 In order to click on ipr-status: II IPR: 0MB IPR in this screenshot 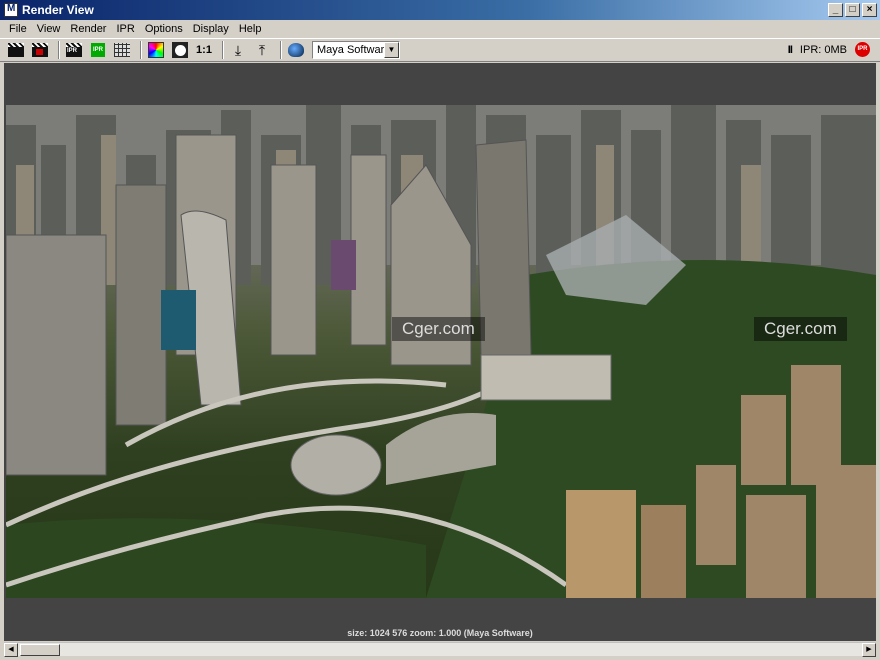, I will do `click(829, 49)`.